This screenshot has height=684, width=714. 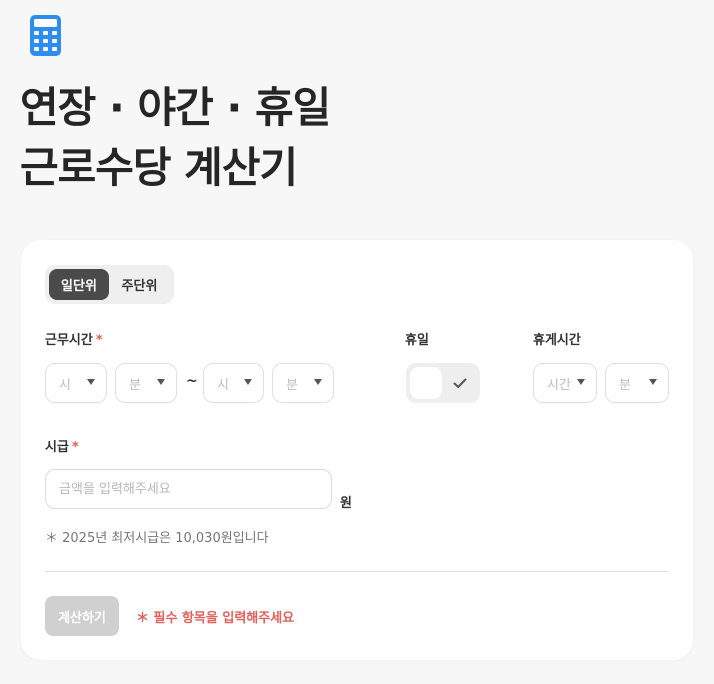 What do you see at coordinates (625, 385) in the screenshot?
I see `break-minute-value: 분` at bounding box center [625, 385].